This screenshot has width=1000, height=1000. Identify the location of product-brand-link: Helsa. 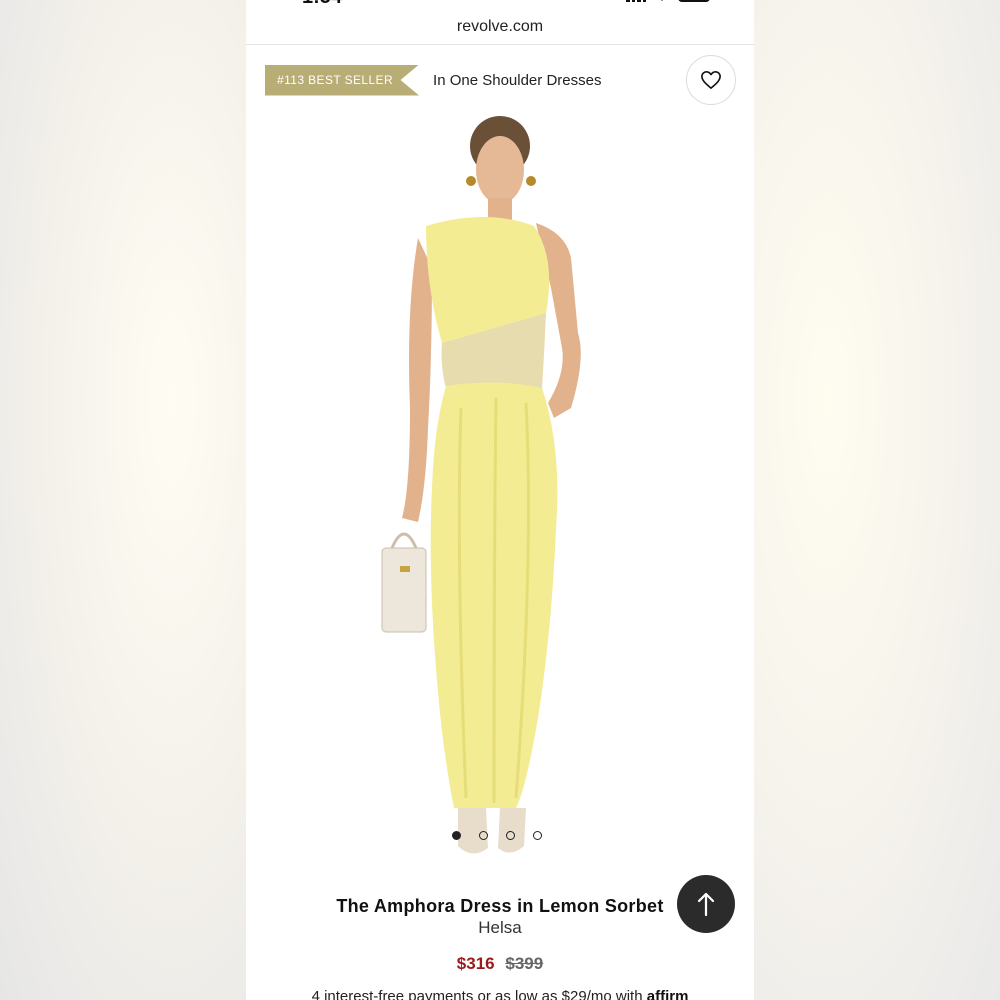
(500, 928).